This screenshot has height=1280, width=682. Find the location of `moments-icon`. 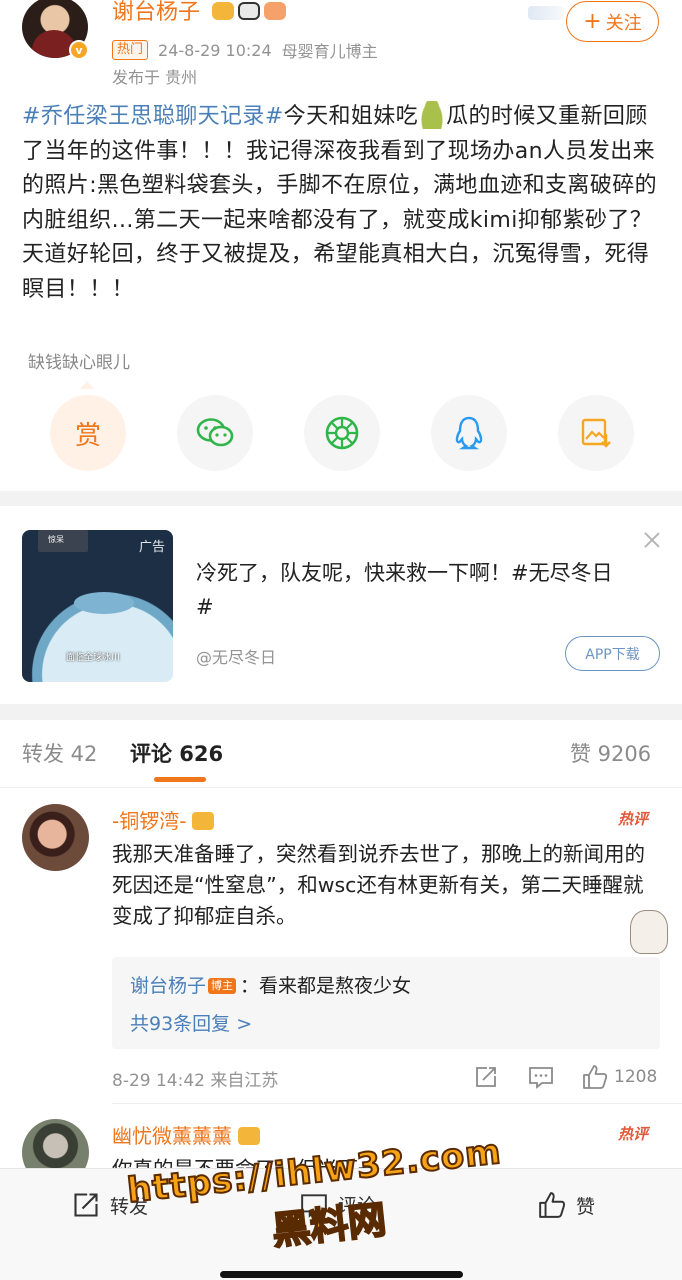

moments-icon is located at coordinates (342, 433).